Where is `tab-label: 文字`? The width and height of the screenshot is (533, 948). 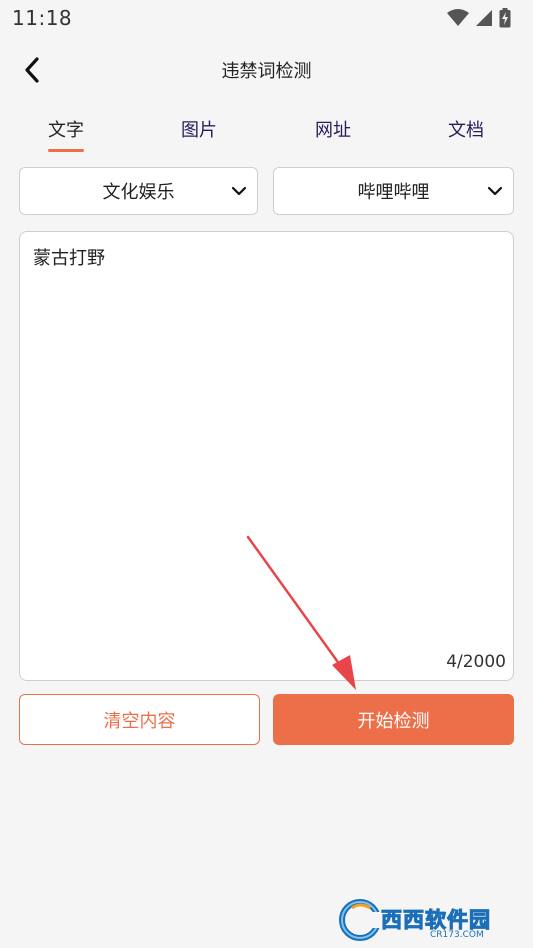 tab-label: 文字 is located at coordinates (66, 130).